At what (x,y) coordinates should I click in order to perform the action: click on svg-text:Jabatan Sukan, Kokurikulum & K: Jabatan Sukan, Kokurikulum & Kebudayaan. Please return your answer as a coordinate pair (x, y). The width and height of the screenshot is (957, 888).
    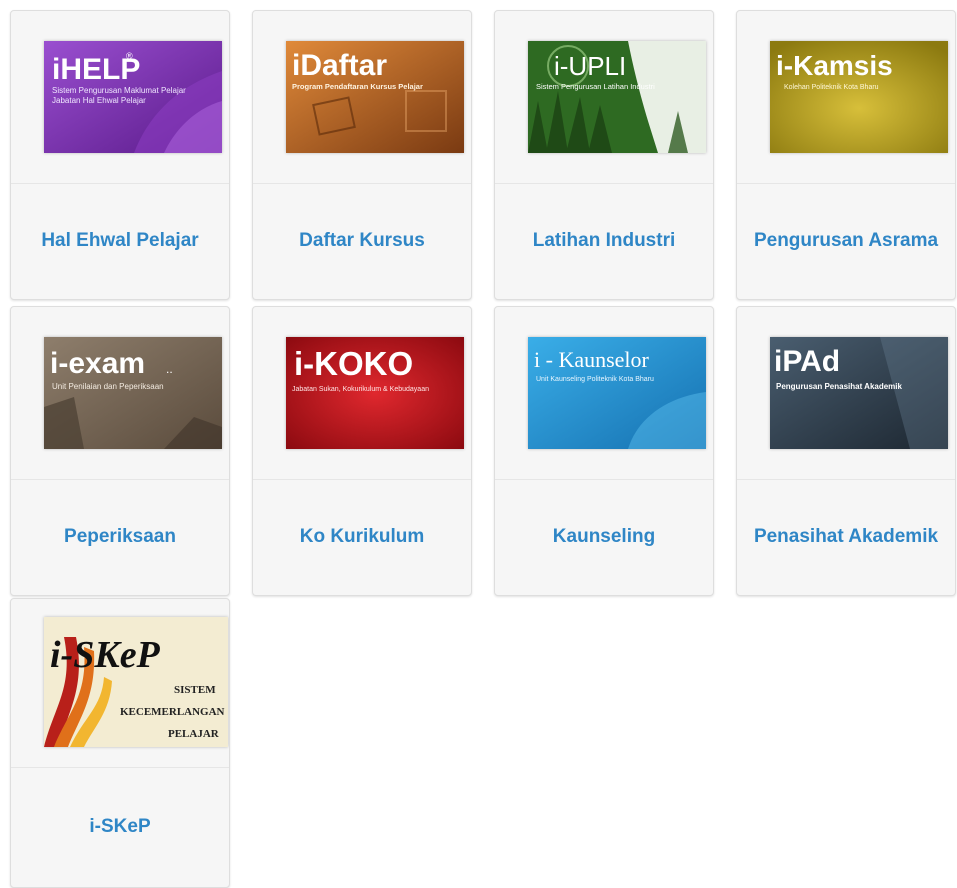
    Looking at the image, I should click on (360, 389).